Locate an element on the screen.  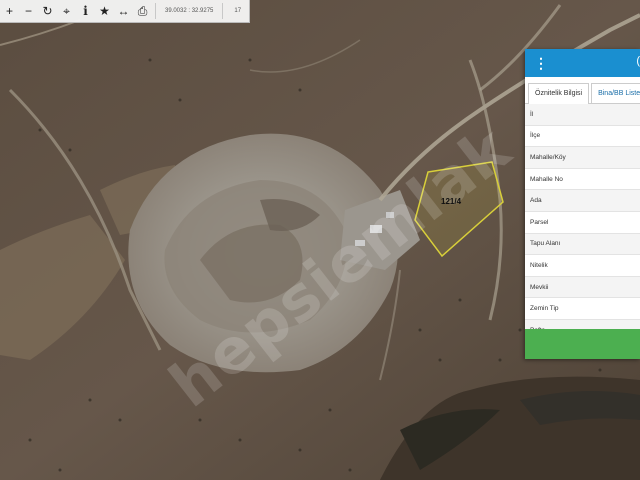
tab-attribute-info: Öznitelik Bilgisi is located at coordinates (559, 93).